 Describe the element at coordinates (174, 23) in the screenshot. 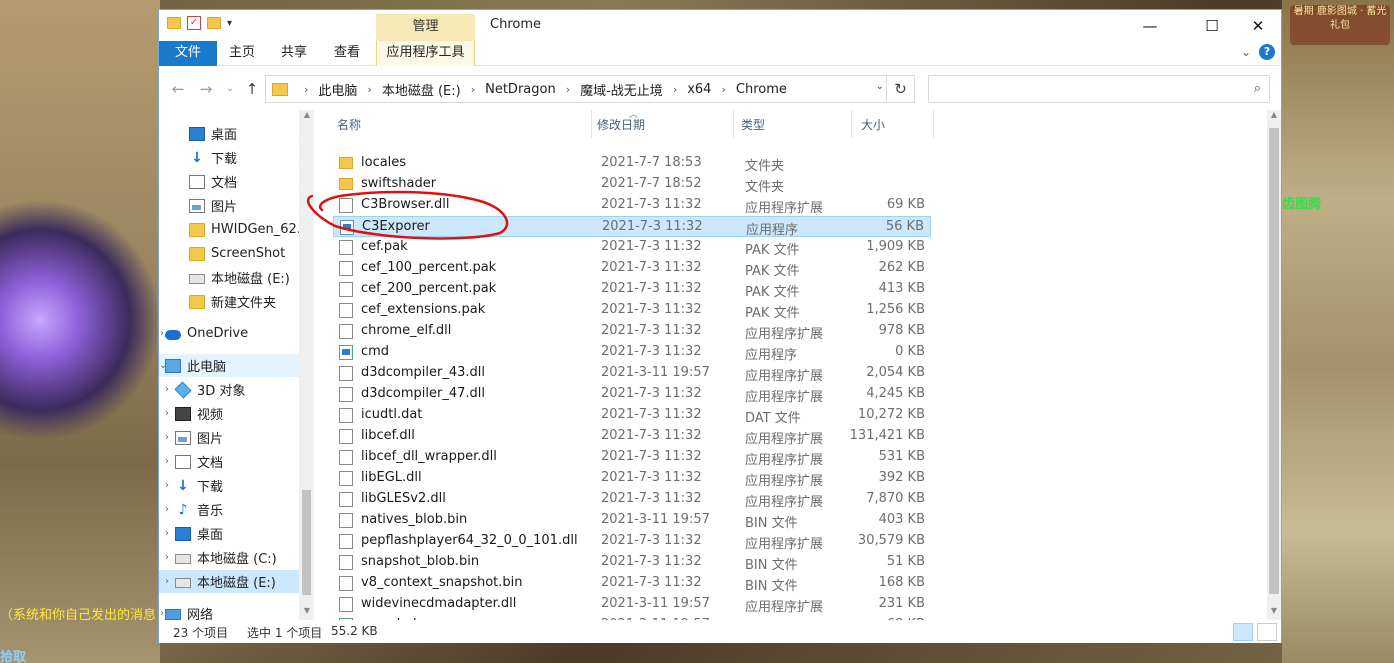

I see `folder-icon` at that location.